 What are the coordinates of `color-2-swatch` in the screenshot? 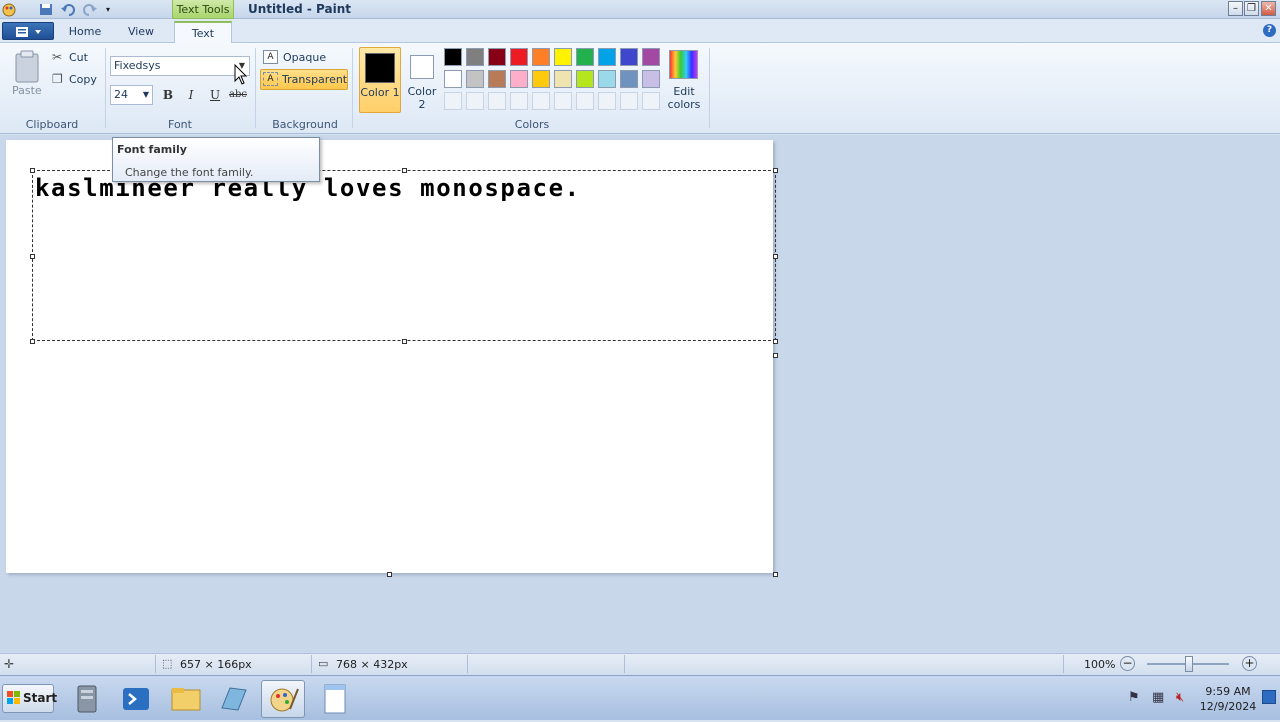 It's located at (422, 67).